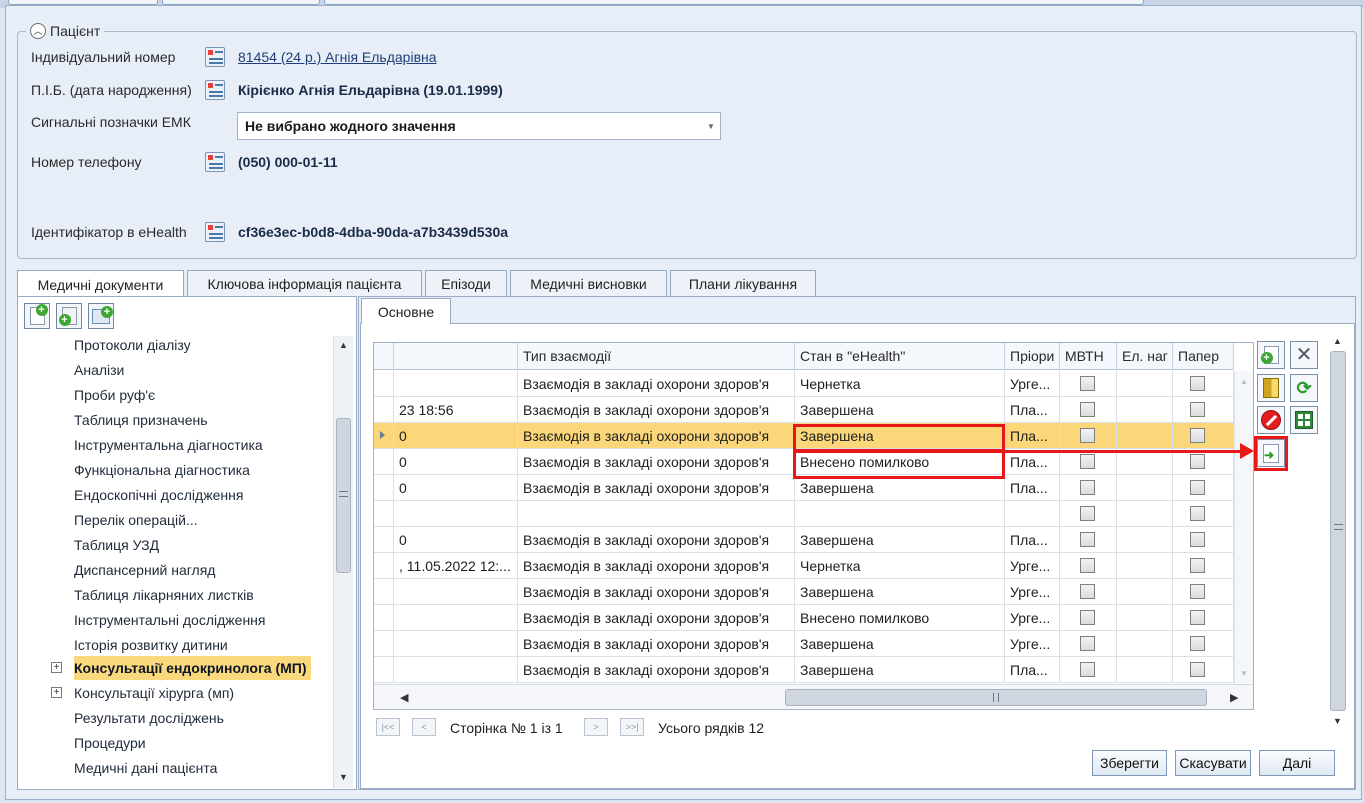  What do you see at coordinates (743, 283) in the screenshot?
I see `tab-treatment-plans: Плани лікування` at bounding box center [743, 283].